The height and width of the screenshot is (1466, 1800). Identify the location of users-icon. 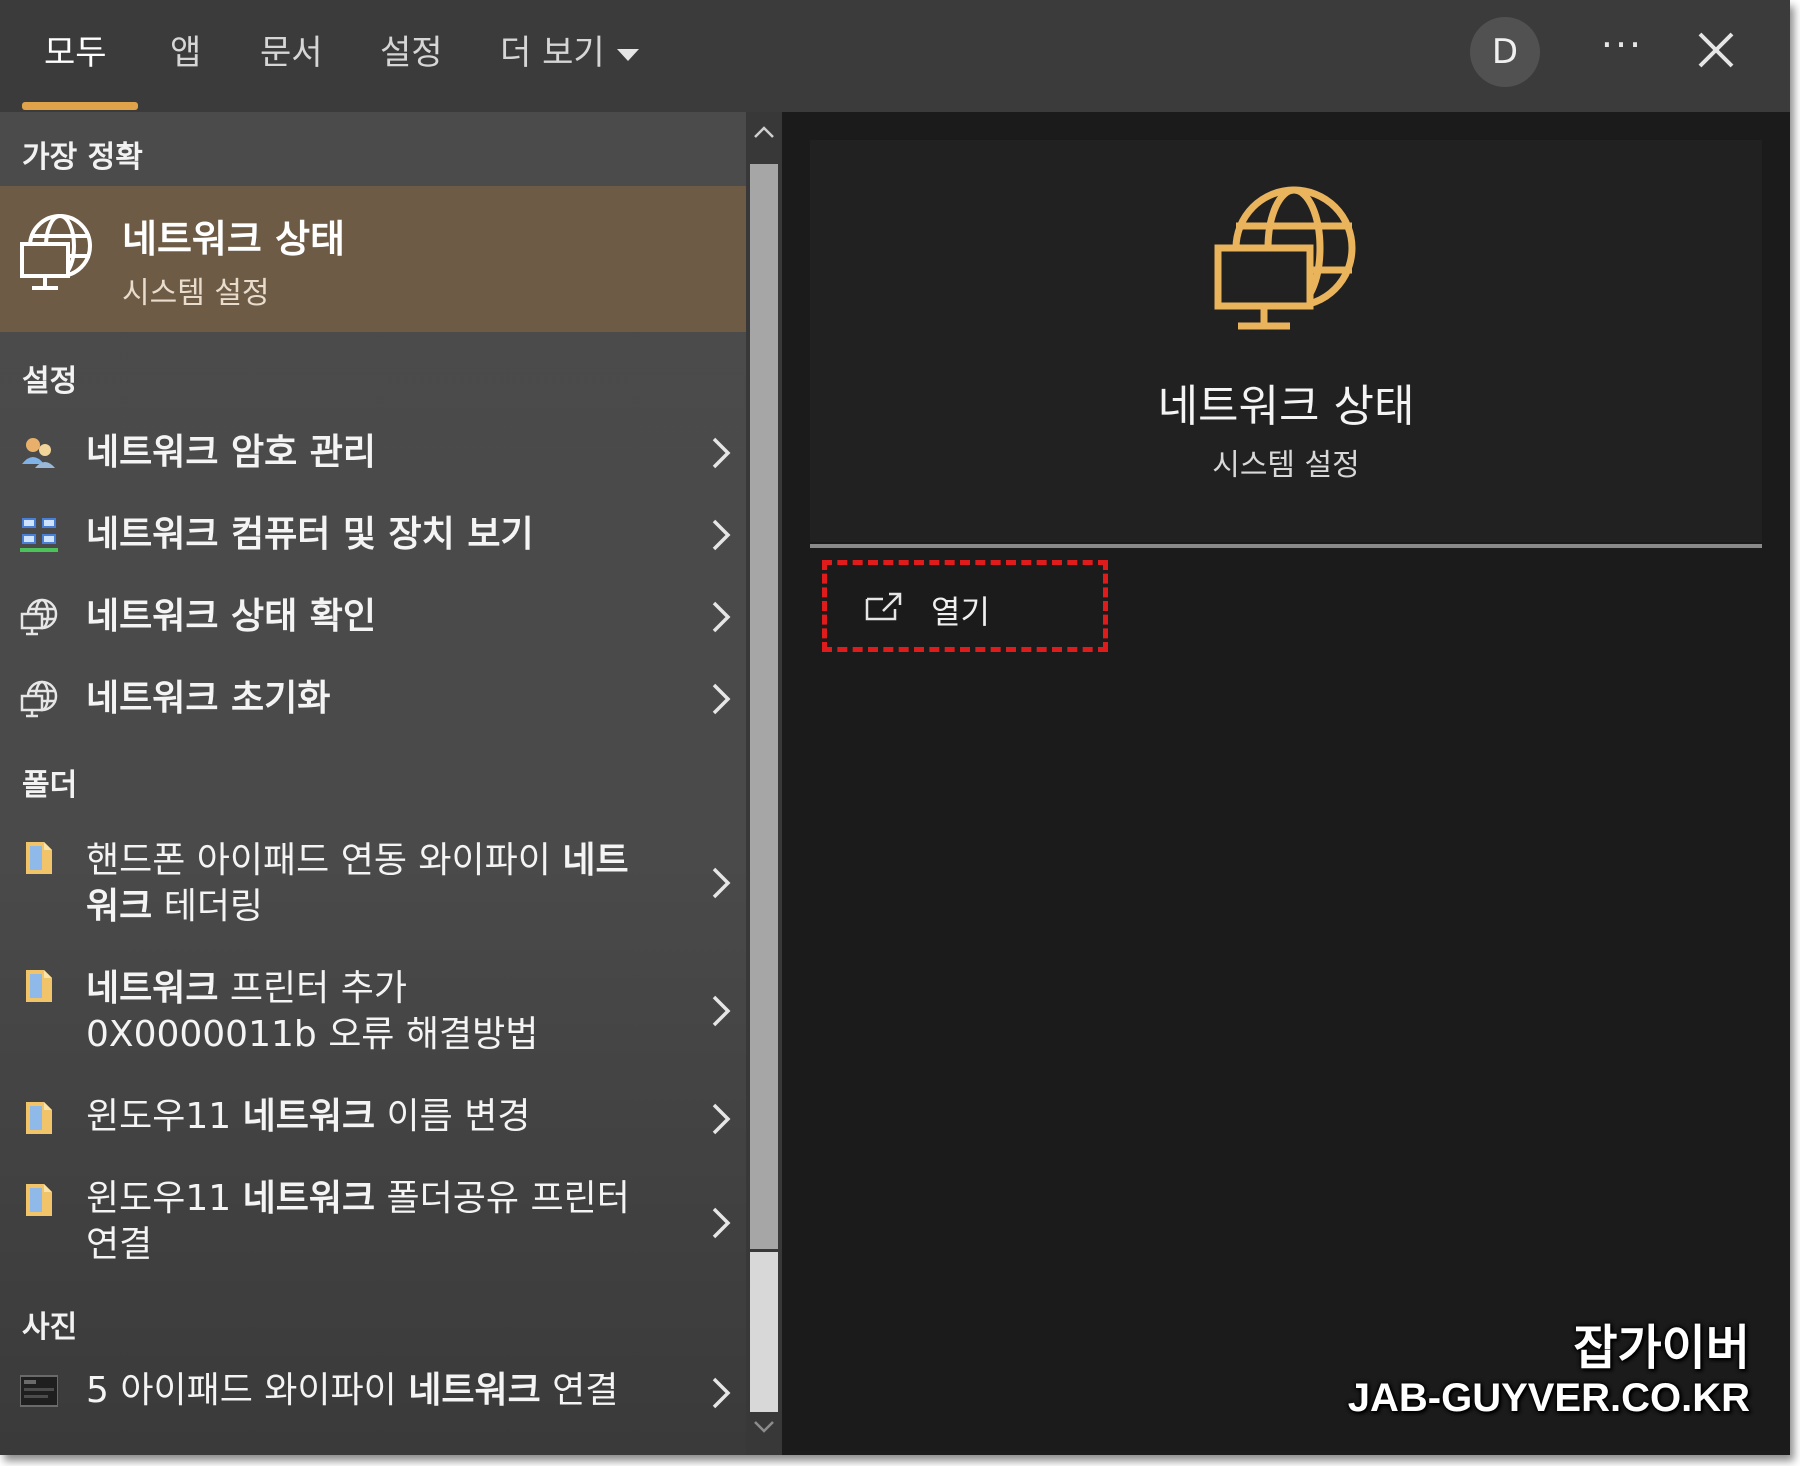
(38, 453).